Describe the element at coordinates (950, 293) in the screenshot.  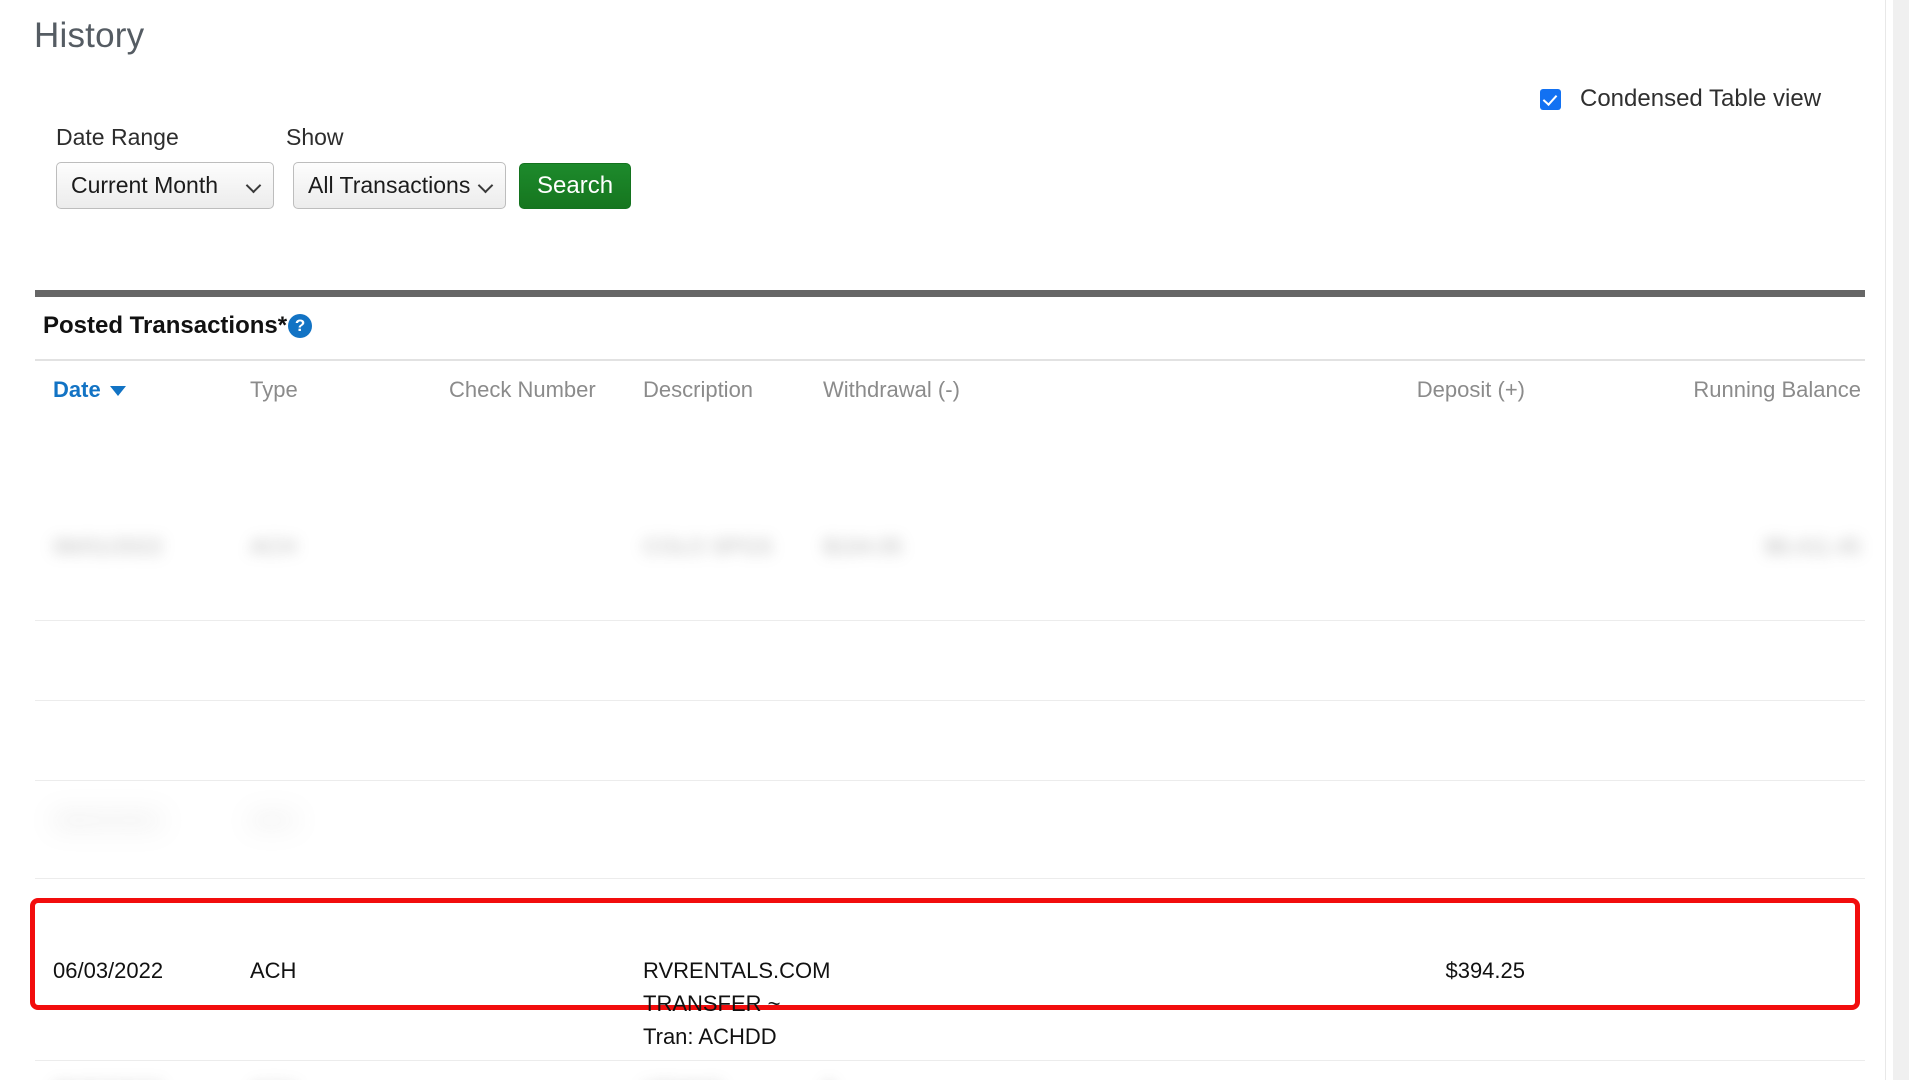
I see `section-divider` at that location.